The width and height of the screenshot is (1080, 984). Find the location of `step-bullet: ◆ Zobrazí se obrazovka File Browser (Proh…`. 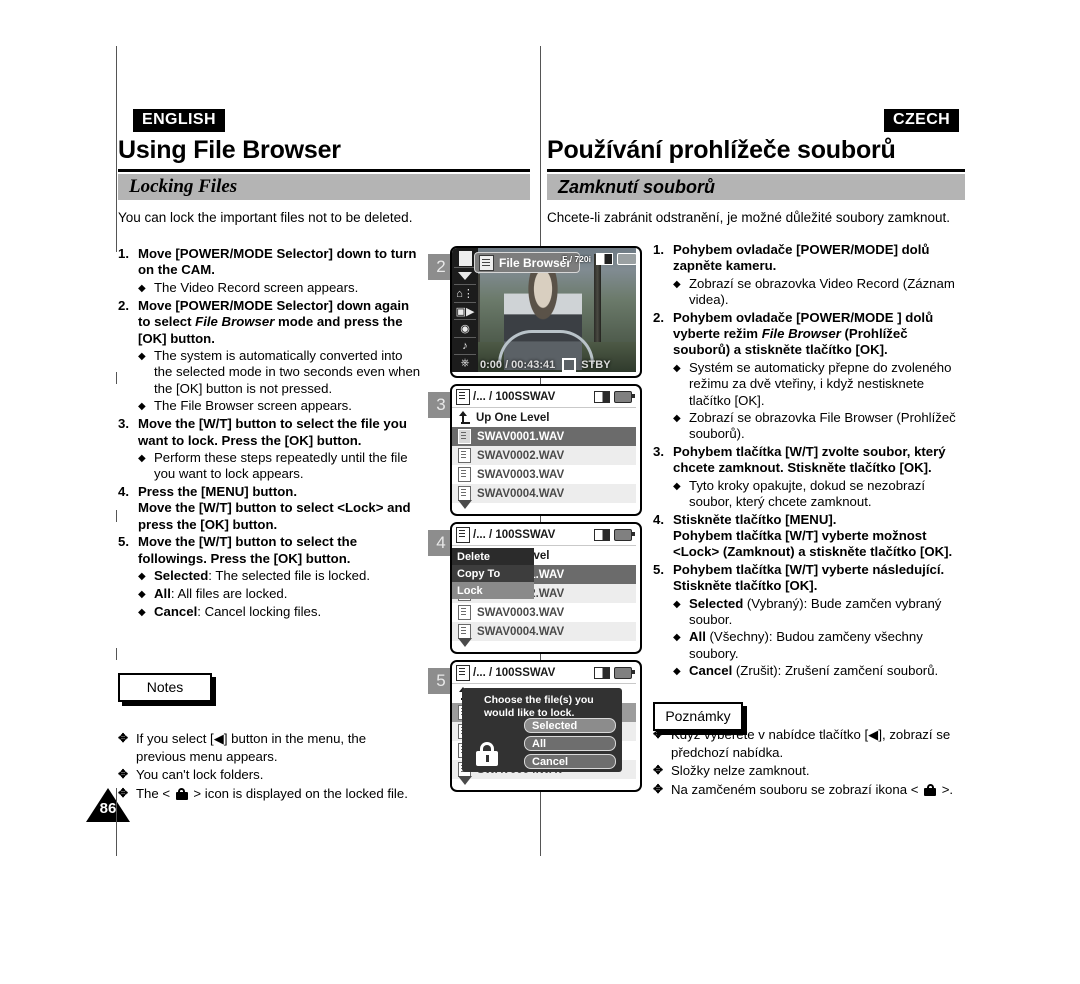

step-bullet: ◆ Zobrazí se obrazovka File Browser (Proh… is located at coordinates (820, 426).